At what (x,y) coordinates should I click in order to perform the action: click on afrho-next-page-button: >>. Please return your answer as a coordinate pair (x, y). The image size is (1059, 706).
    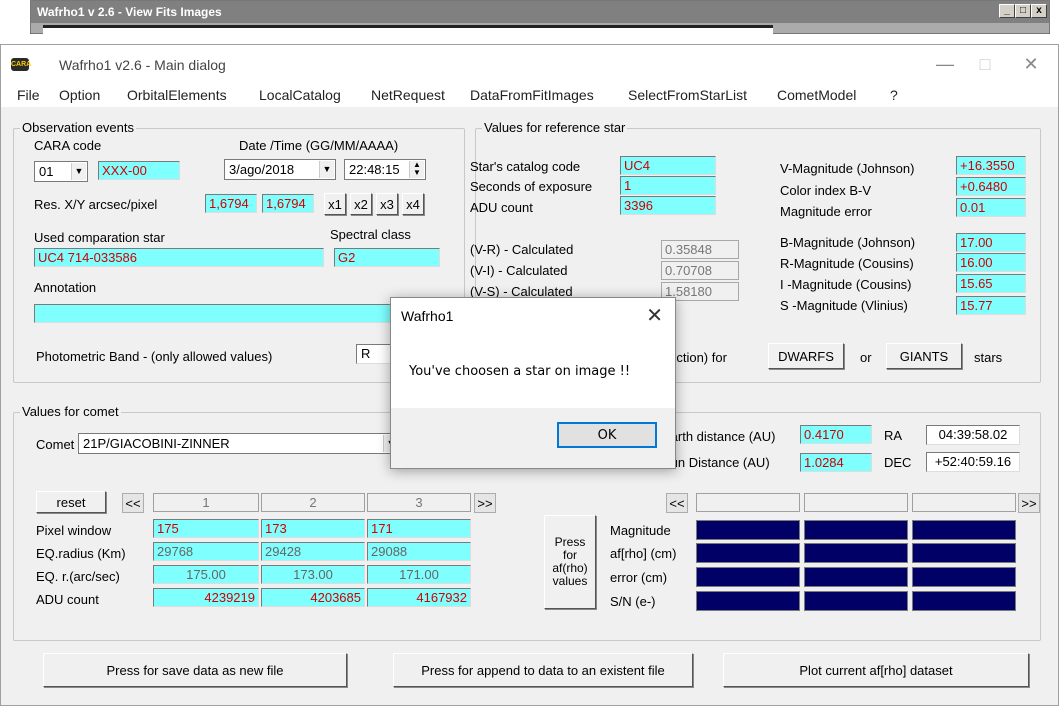
    Looking at the image, I should click on (1029, 503).